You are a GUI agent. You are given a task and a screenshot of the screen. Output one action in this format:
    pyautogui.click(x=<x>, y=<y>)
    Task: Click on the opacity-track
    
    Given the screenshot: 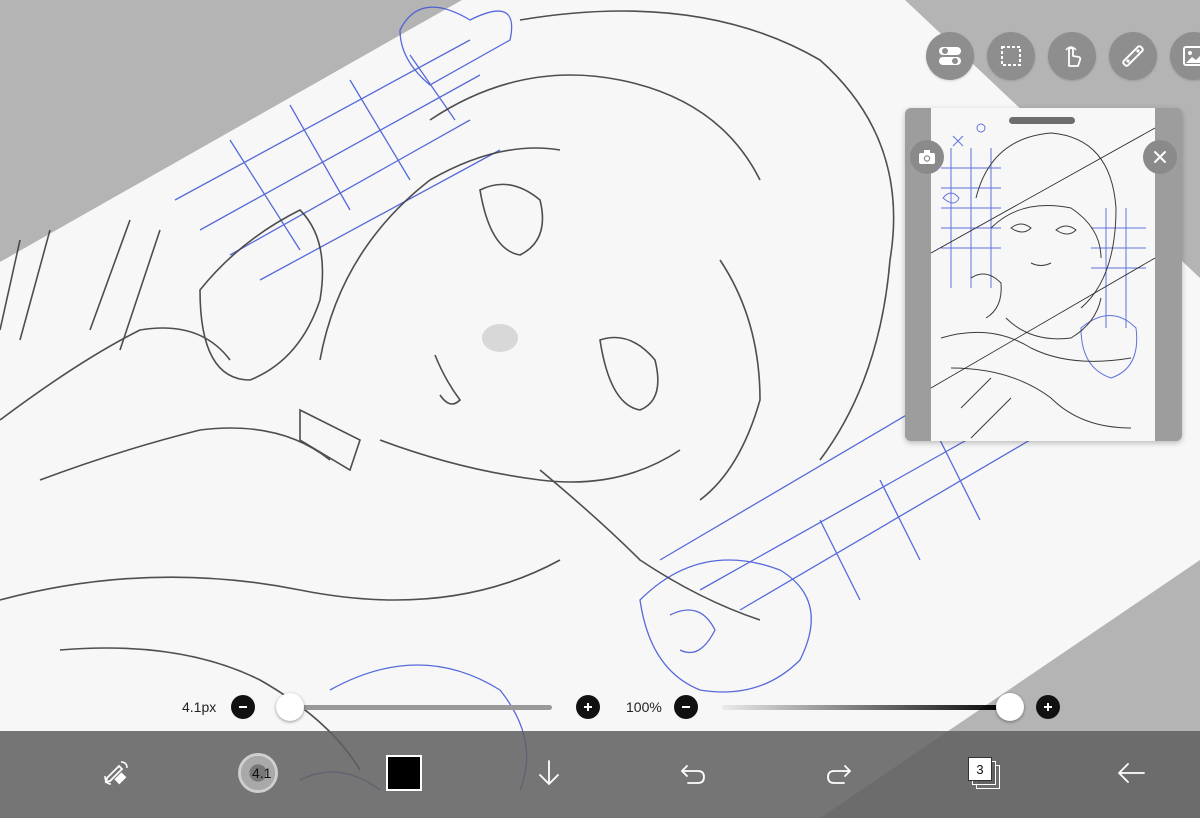 What is the action you would take?
    pyautogui.click(x=866, y=707)
    